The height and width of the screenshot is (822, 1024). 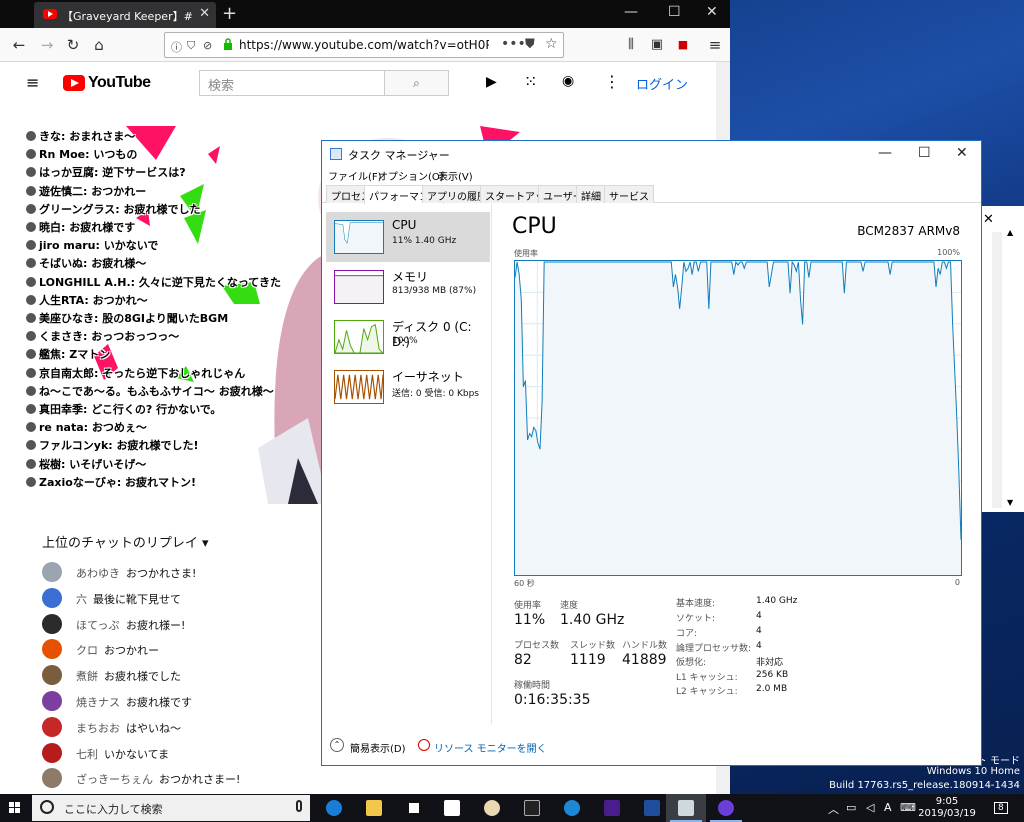 What do you see at coordinates (1010, 232) in the screenshot?
I see `scroll-up-arrow: ▲` at bounding box center [1010, 232].